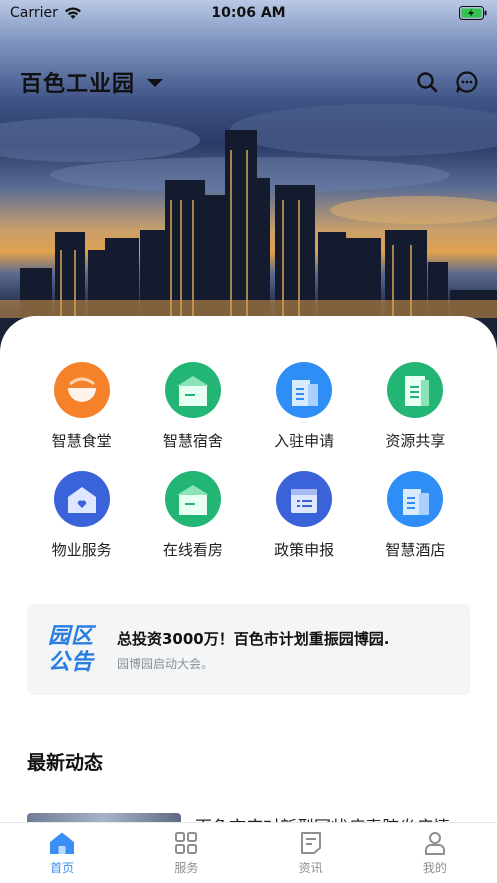  What do you see at coordinates (415, 550) in the screenshot?
I see `service-label: 智慧酒店` at bounding box center [415, 550].